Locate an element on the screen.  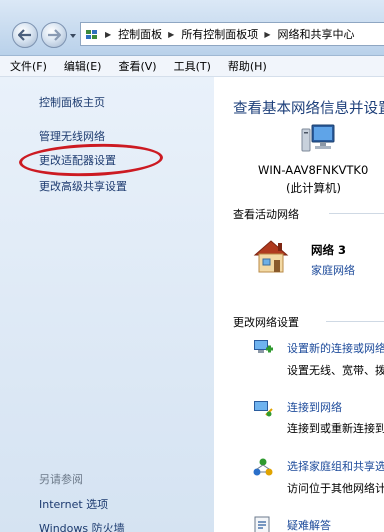
task-connect-network-desc: 连接到或重新连接到无线、有线、拨号或 VPN 网络连接 is located at coordinates (335, 428).